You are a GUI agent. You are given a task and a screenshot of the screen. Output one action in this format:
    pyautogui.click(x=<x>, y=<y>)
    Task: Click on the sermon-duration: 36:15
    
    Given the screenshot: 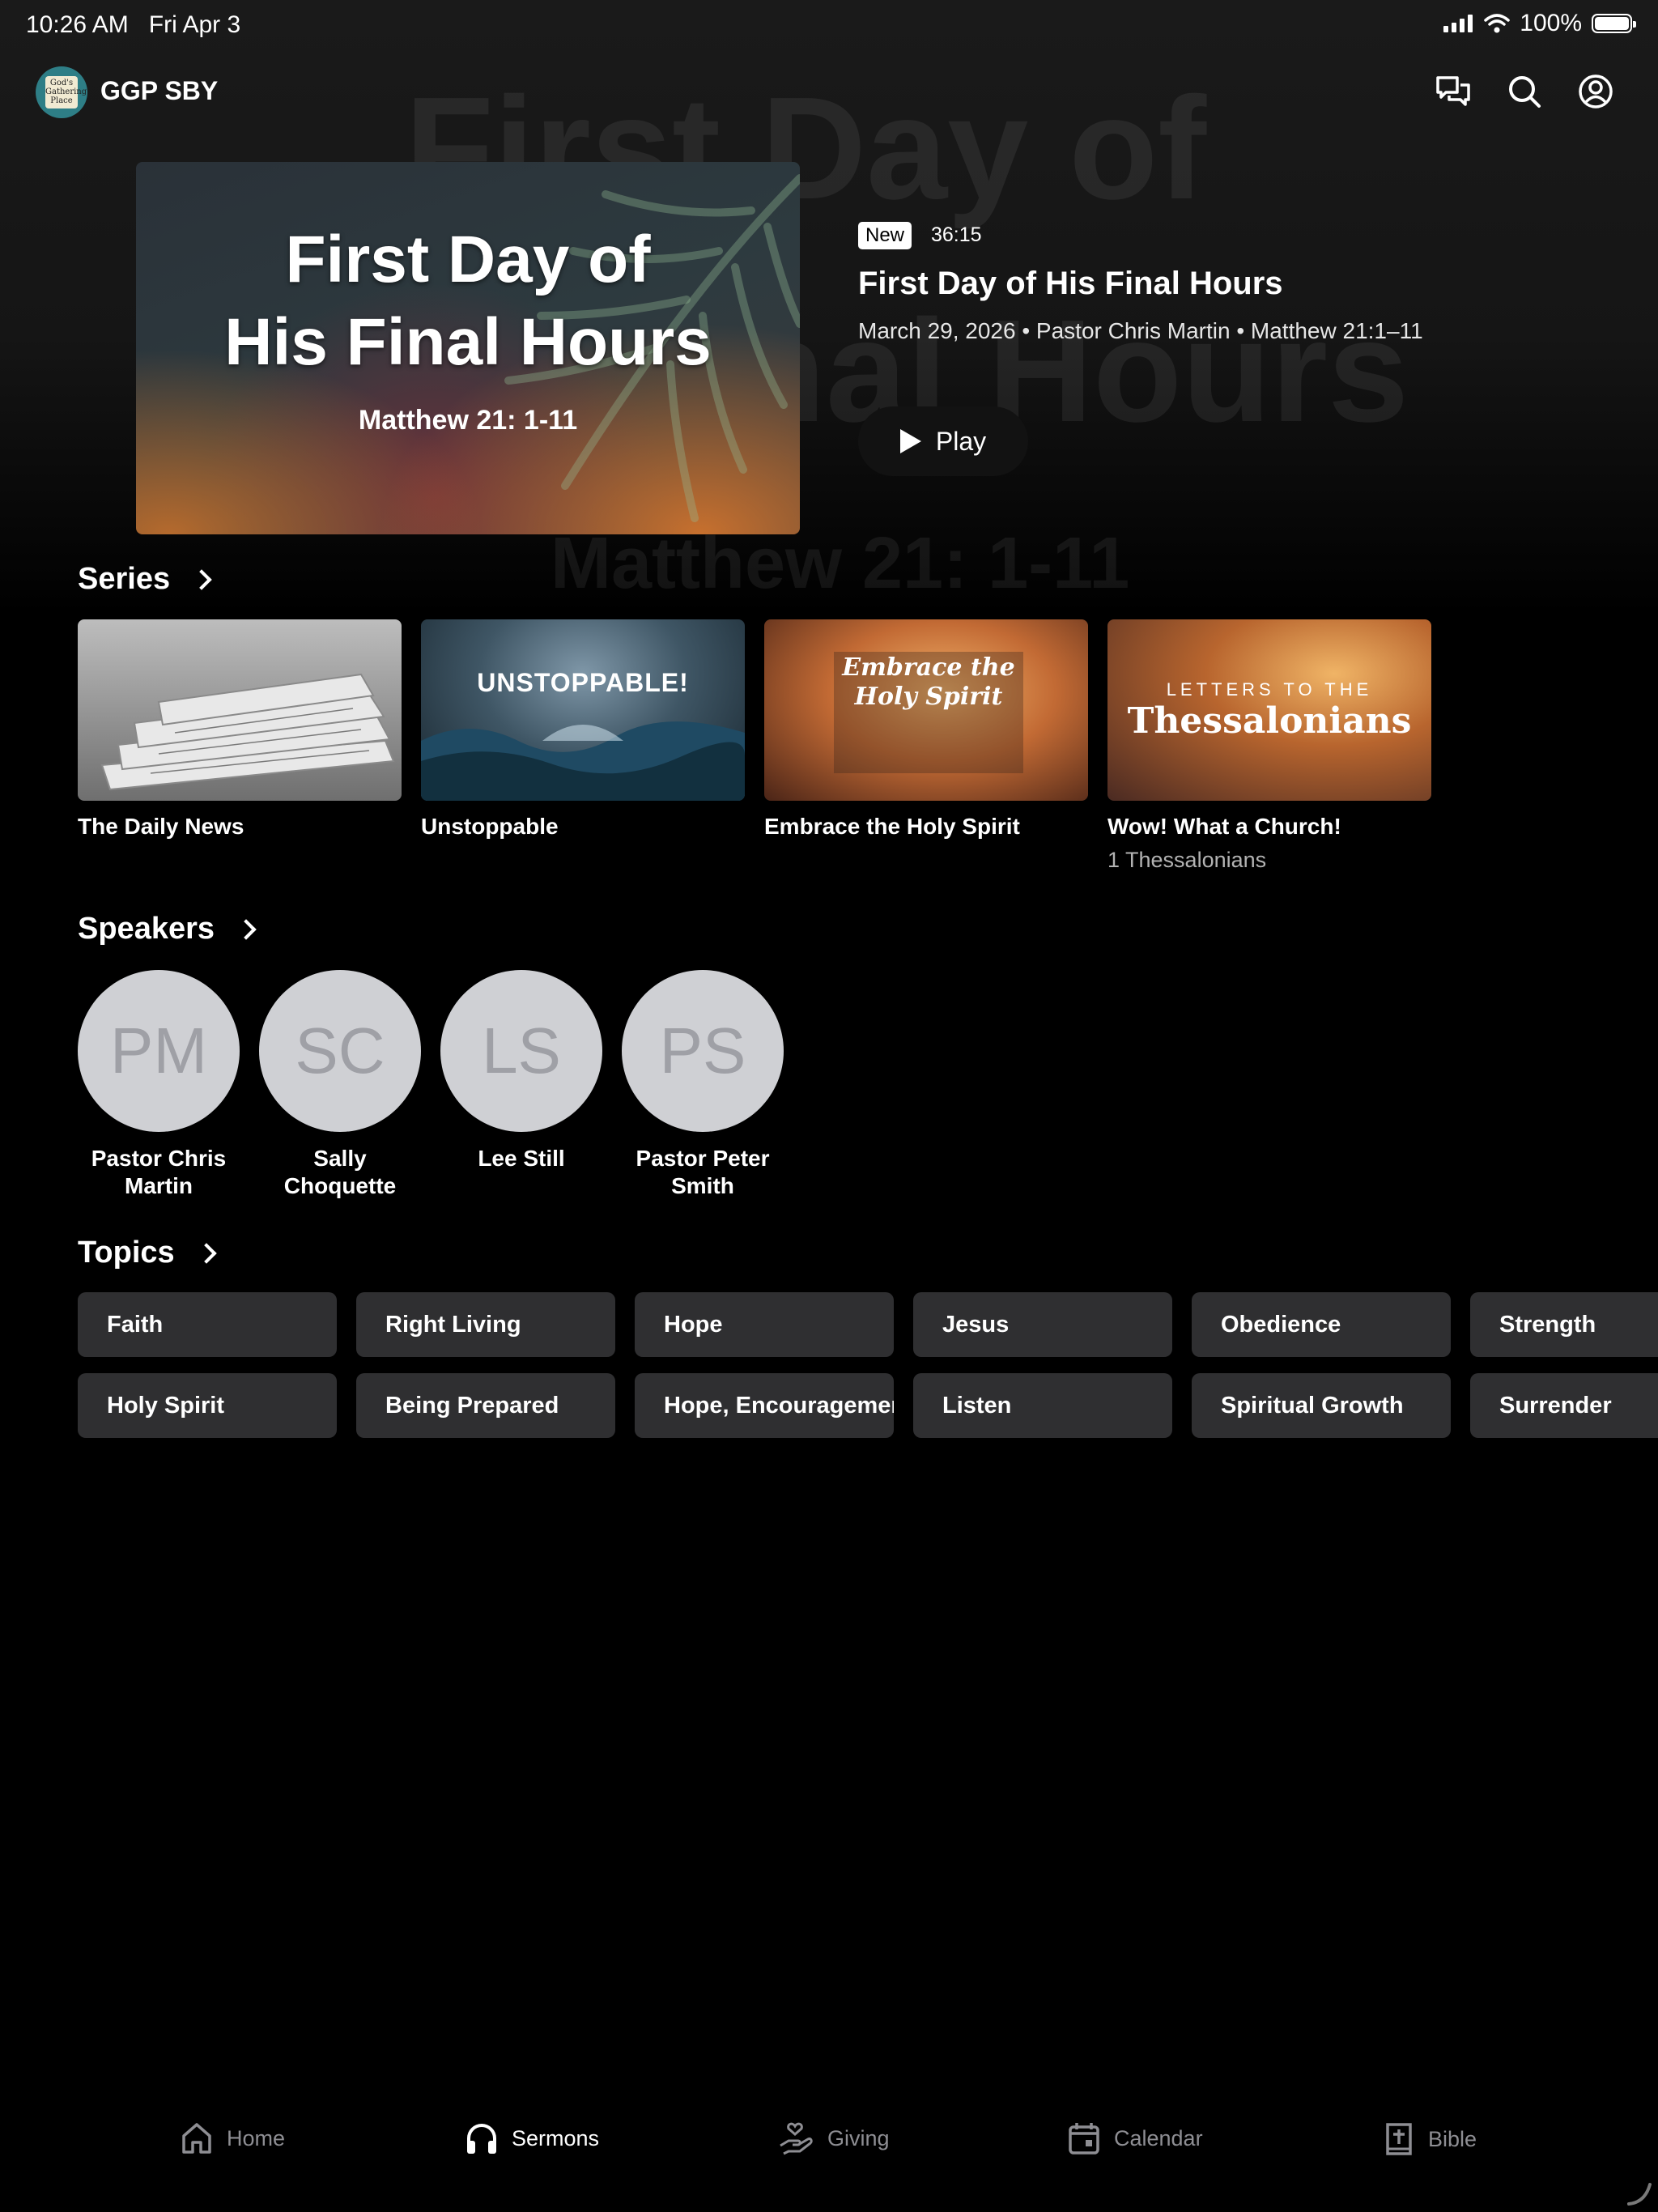 What is the action you would take?
    pyautogui.click(x=956, y=234)
    